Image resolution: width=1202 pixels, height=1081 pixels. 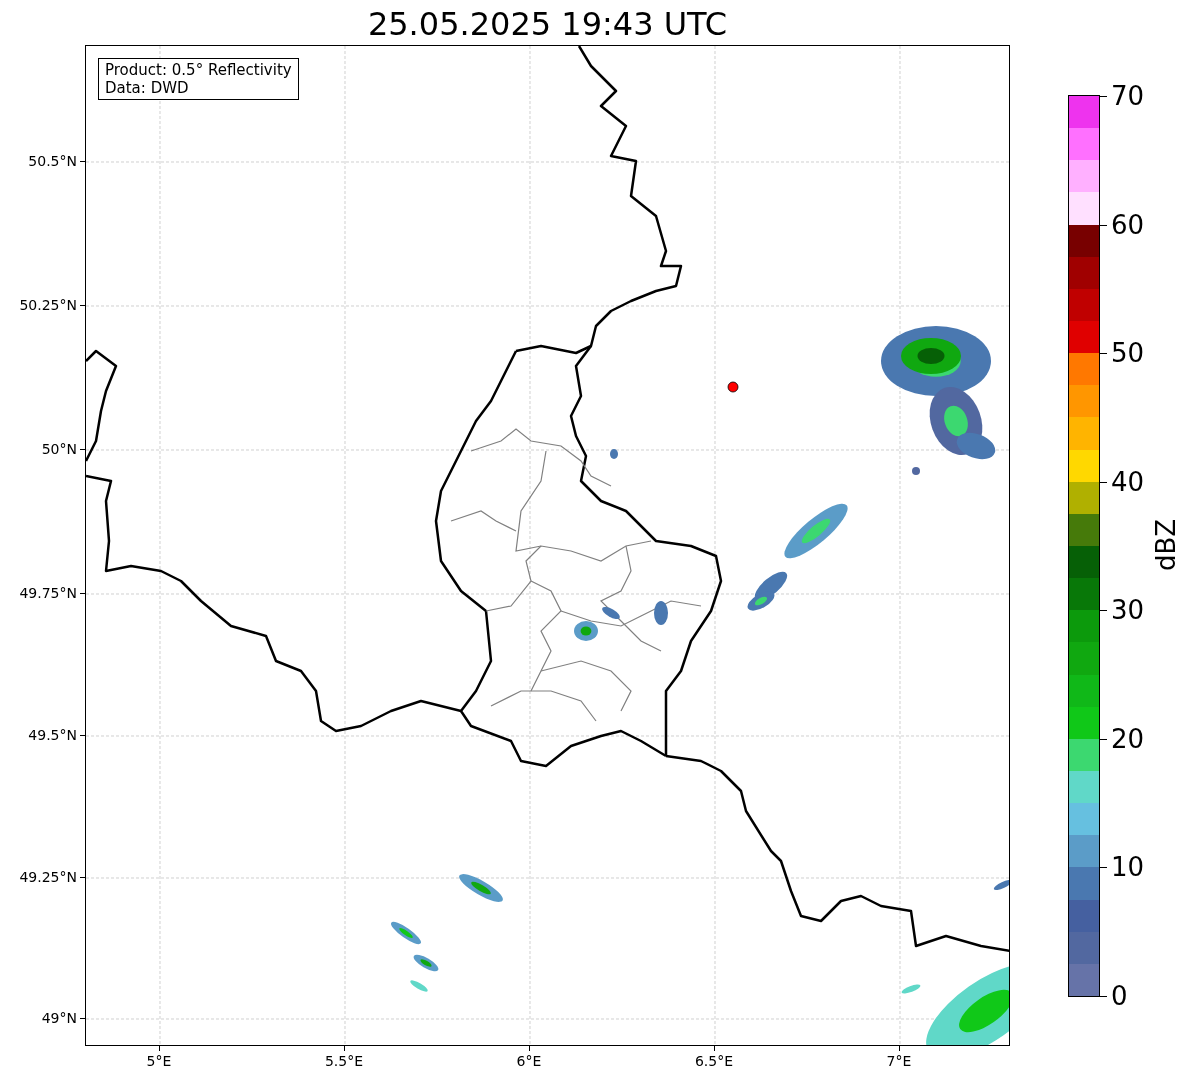 I want to click on y-tick-label: 49.25°N, so click(x=48, y=877).